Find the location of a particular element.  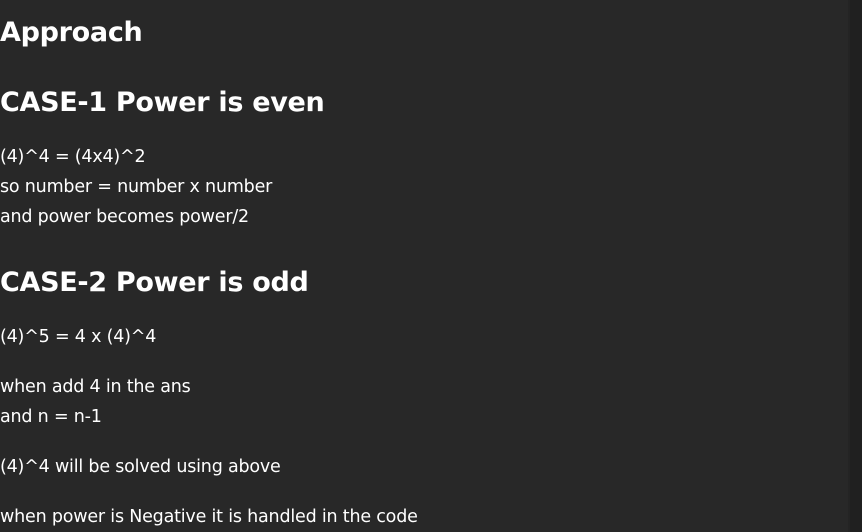

page-title: Approach is located at coordinates (71, 32).